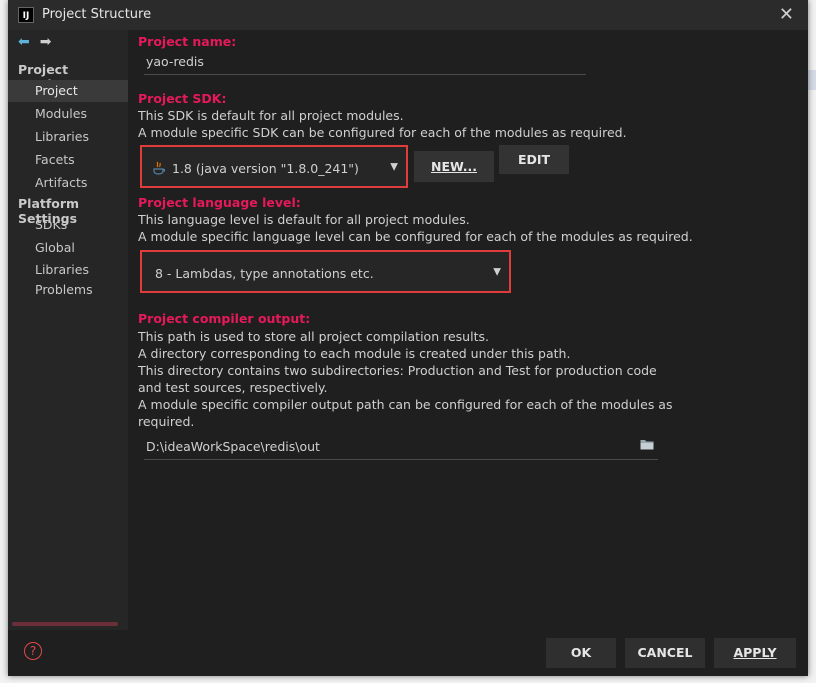 This screenshot has height=683, width=816. I want to click on sidebar-item-project: Project, so click(68, 91).